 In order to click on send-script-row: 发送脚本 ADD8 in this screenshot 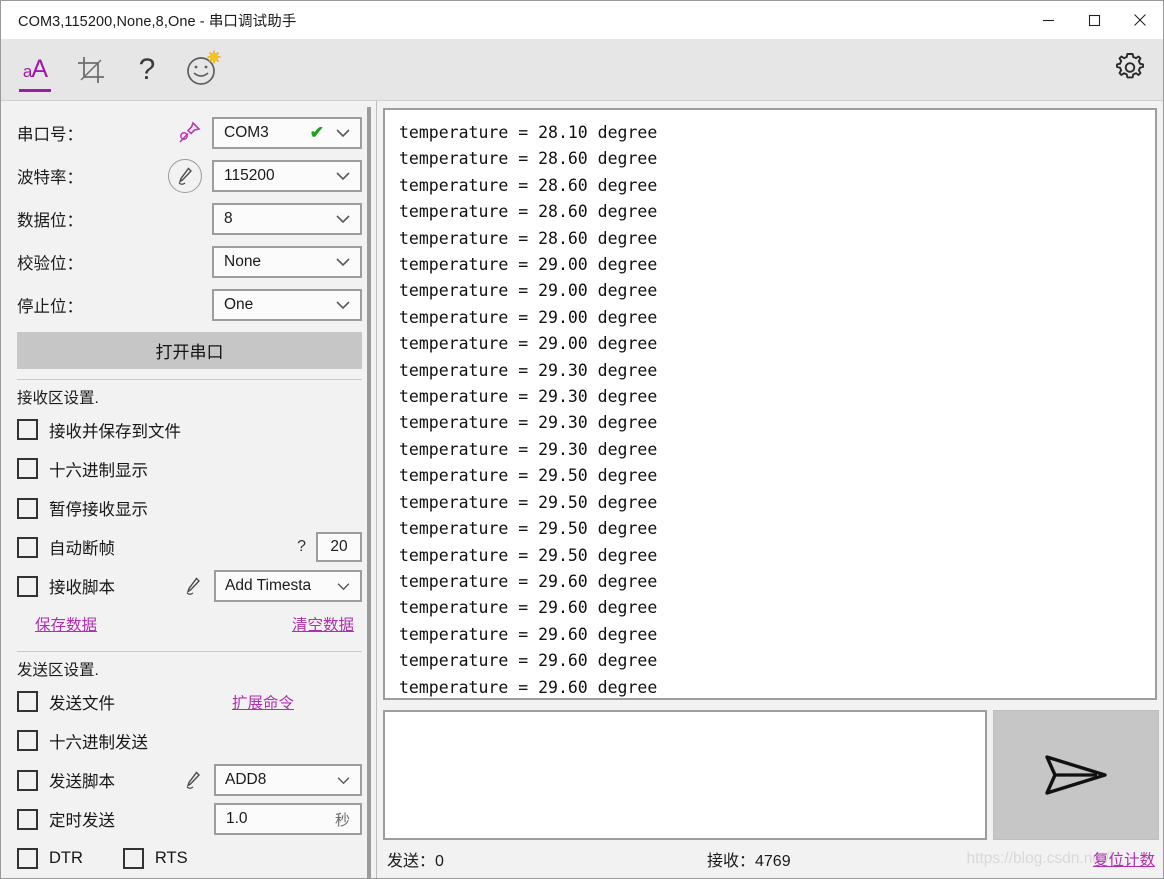, I will do `click(188, 780)`.